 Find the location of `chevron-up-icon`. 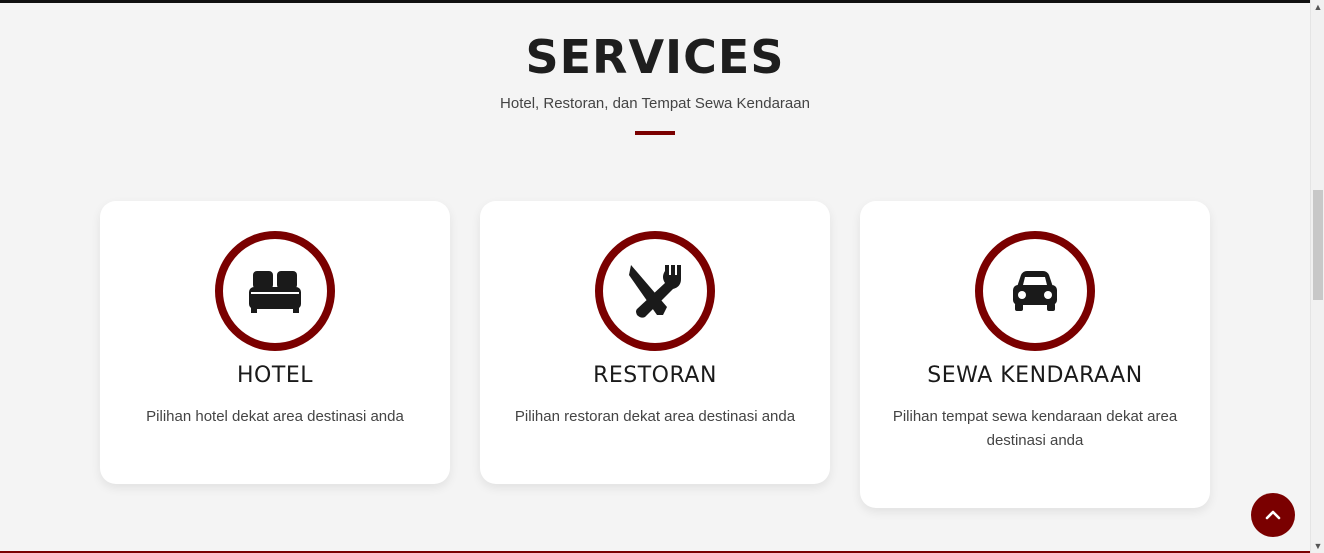

chevron-up-icon is located at coordinates (1273, 515).